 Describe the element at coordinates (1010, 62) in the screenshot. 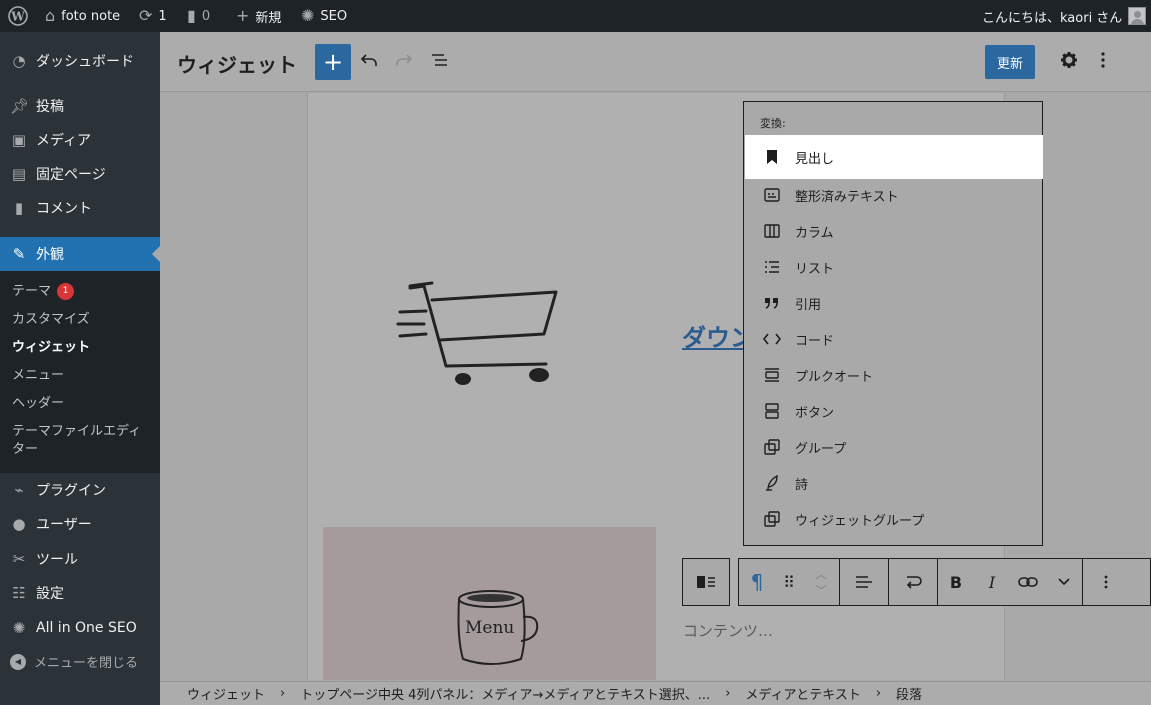

I see `update-button: 更新` at that location.